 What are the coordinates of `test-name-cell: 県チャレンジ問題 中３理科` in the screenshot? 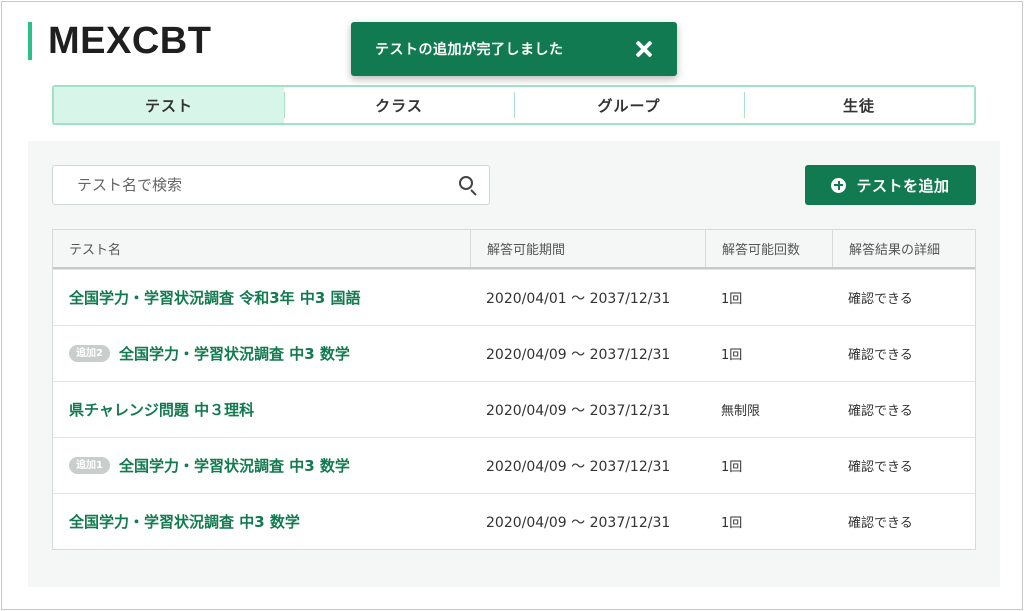 It's located at (261, 409).